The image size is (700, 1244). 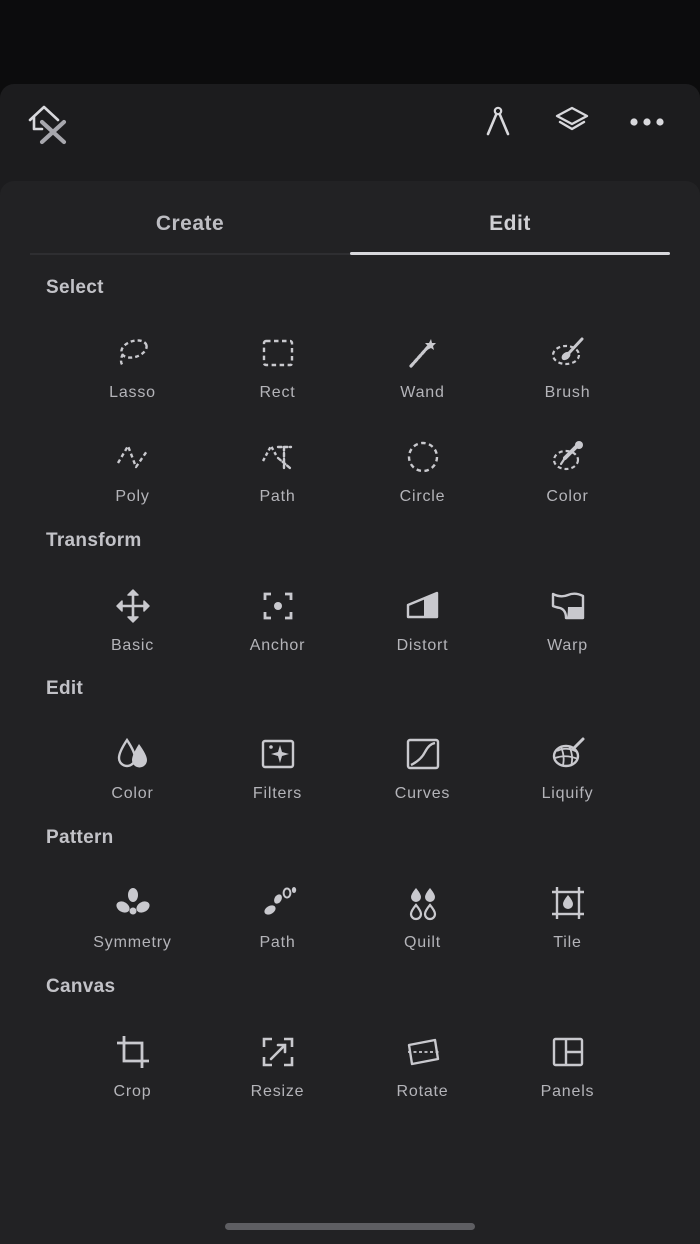 I want to click on tool-label: Anchor, so click(x=277, y=645).